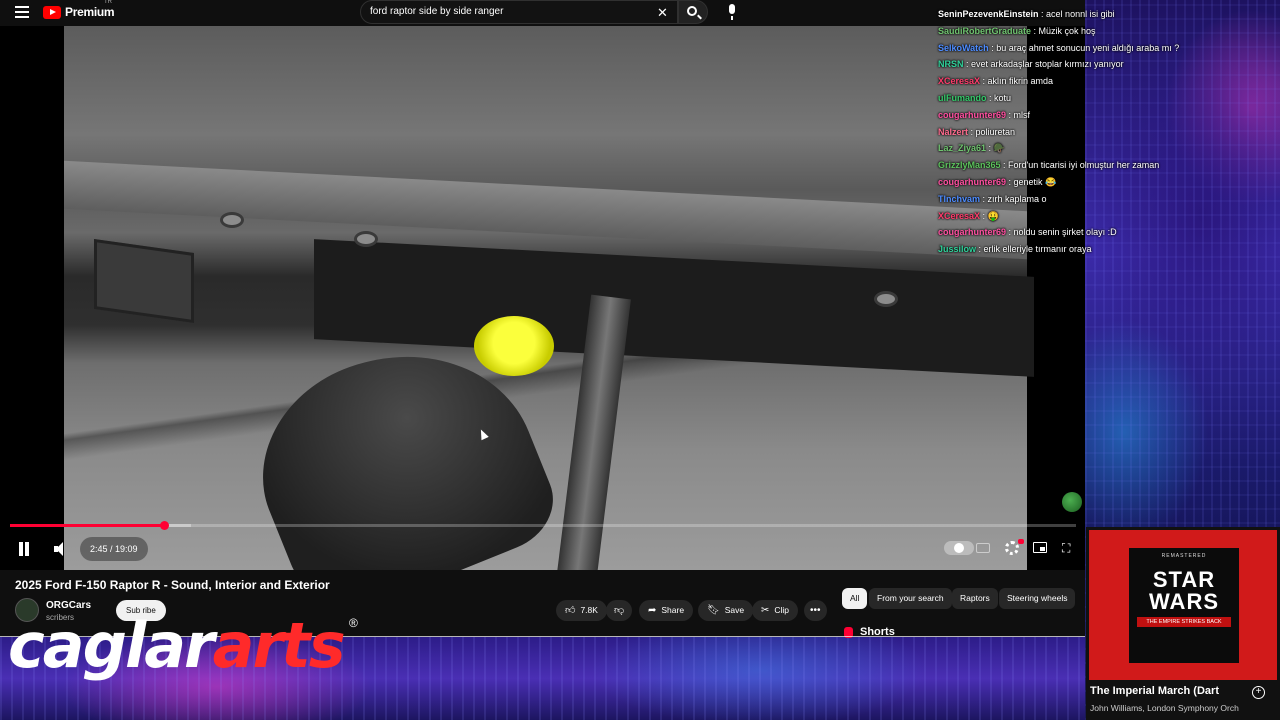 This screenshot has height=720, width=1280. I want to click on save-button: 🔖︎ Save, so click(726, 610).